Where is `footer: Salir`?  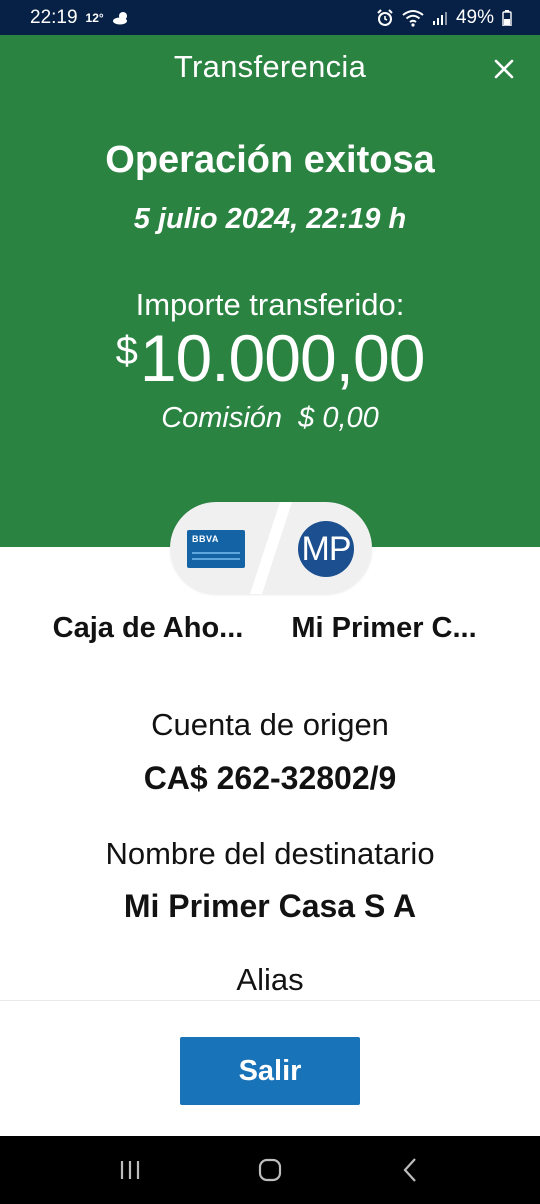
footer: Salir is located at coordinates (270, 1068).